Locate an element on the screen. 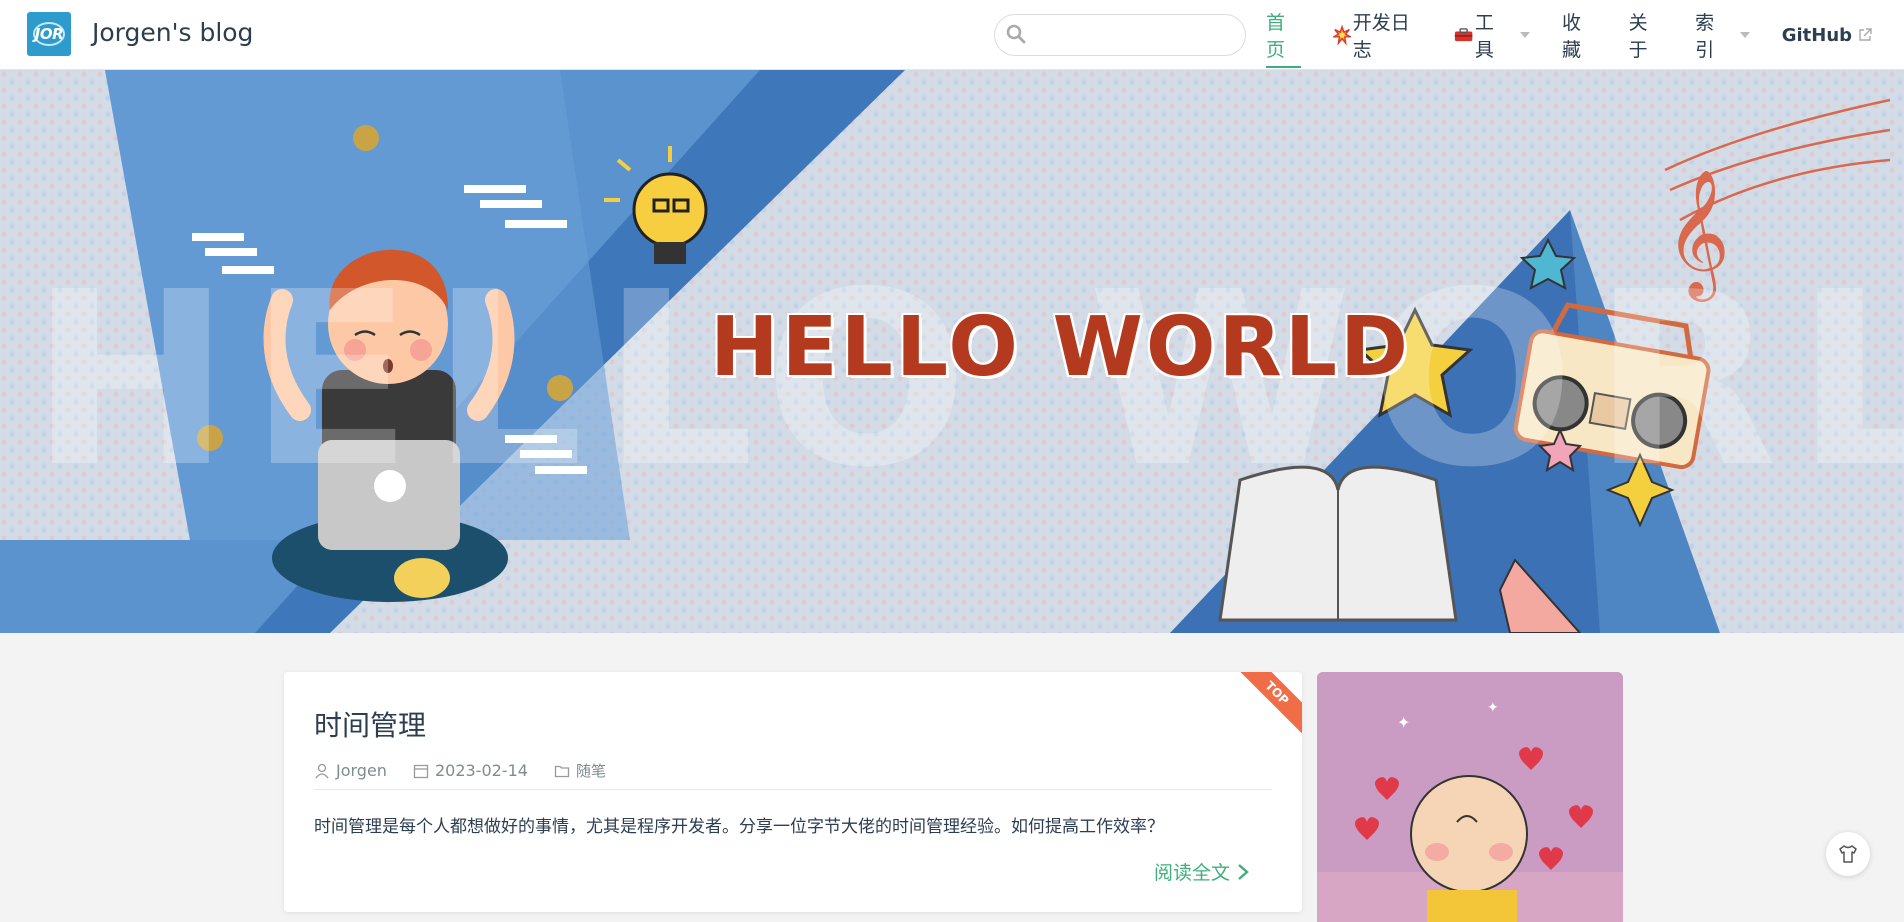  nav-favorites: 收藏 is located at coordinates (1579, 35).